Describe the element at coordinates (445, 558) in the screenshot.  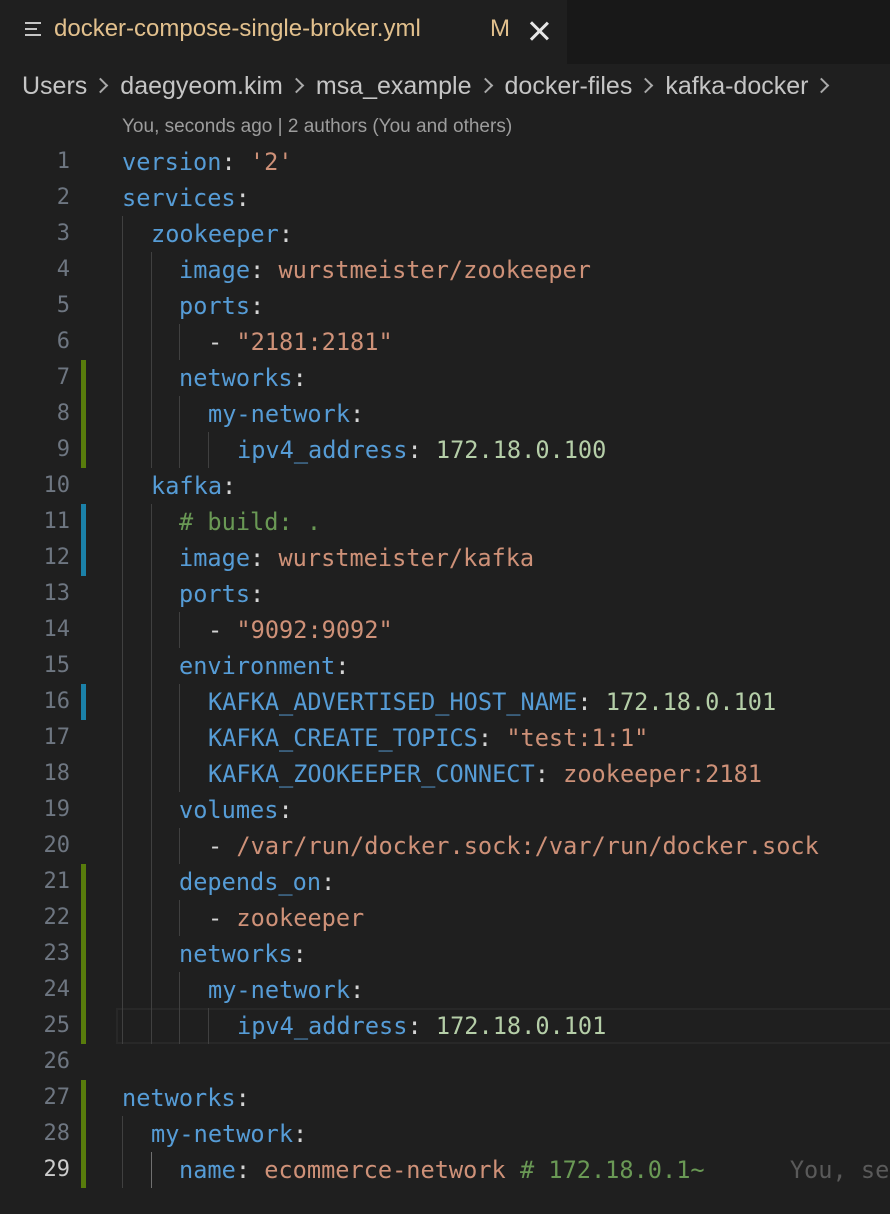
I see `code-line: 12 image: wurstmeister/kafka` at that location.